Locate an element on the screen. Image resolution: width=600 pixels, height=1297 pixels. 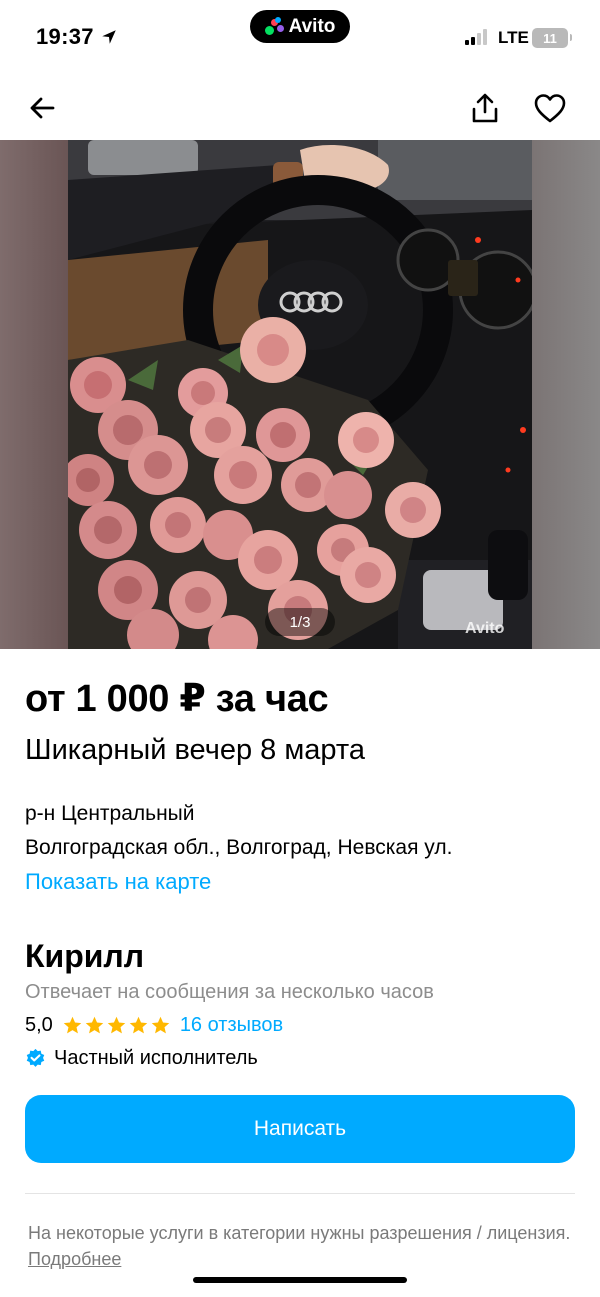
share-button is located at coordinates (485, 108).